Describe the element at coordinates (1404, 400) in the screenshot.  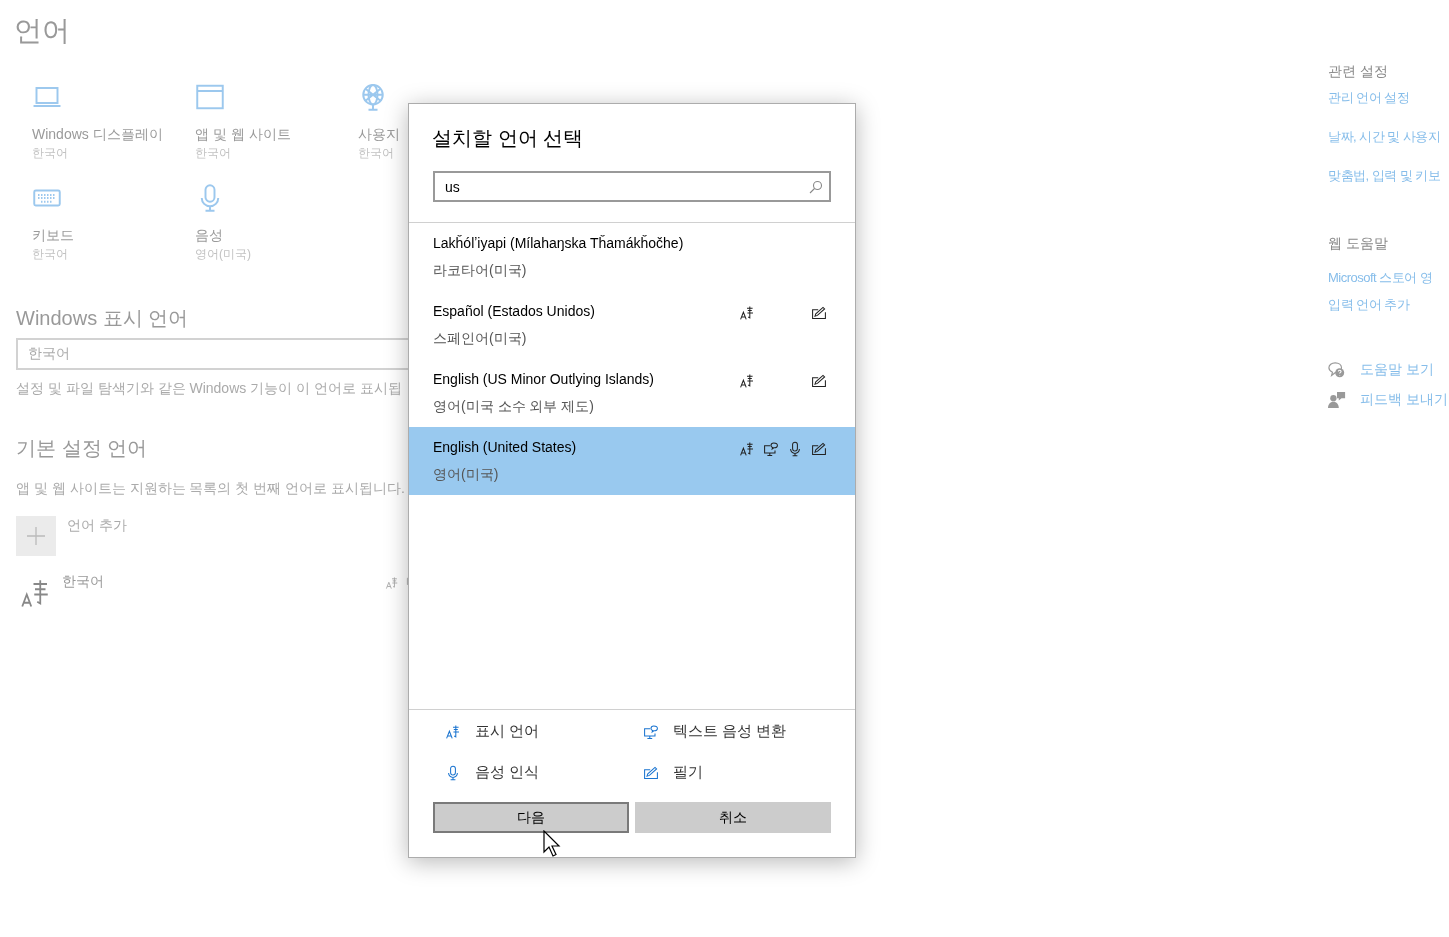
I see `help-link: 피드백 보내기` at that location.